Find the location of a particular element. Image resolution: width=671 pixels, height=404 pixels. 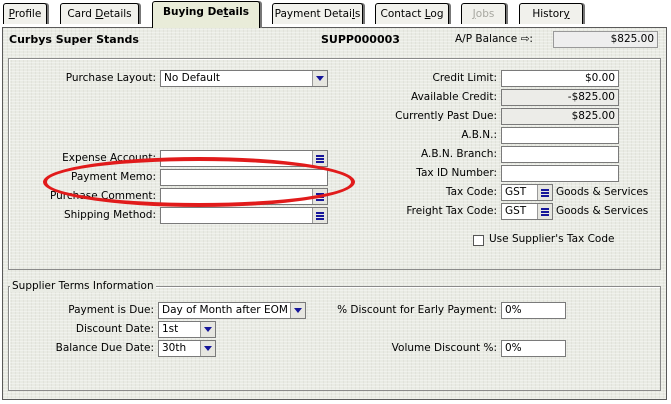

tax-id-label: Tax ID Number: is located at coordinates (456, 173).